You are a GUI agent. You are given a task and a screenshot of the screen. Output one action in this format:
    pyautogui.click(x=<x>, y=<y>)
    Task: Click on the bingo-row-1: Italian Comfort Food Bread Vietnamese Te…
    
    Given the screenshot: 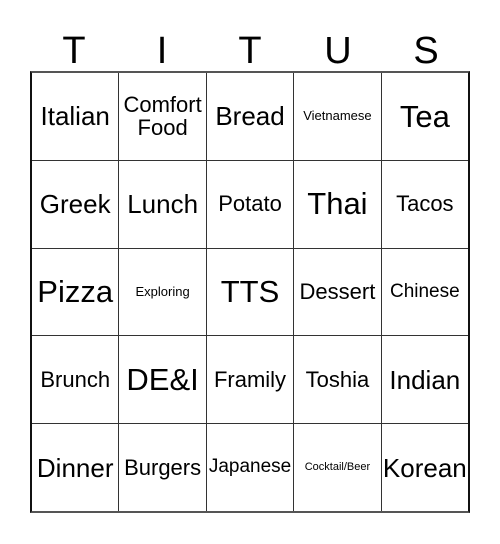 What is the action you would take?
    pyautogui.click(x=250, y=117)
    